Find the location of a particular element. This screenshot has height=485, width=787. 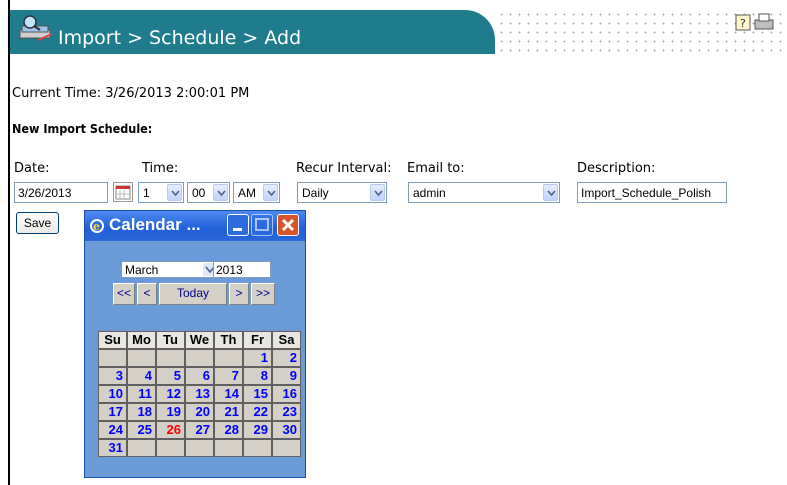

calendar-day: 12 is located at coordinates (170, 394).